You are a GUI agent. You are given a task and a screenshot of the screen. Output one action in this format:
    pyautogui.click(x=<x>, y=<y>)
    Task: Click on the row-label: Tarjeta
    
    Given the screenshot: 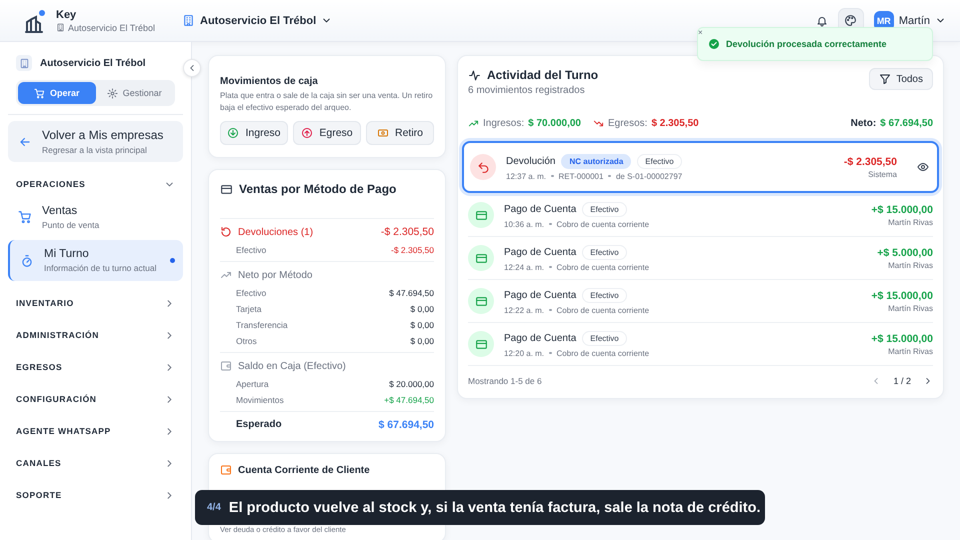 What is the action you would take?
    pyautogui.click(x=249, y=309)
    